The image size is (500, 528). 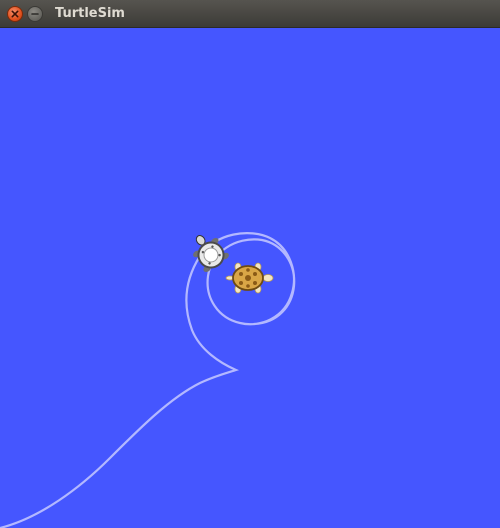 I want to click on turtle-grey, so click(x=208, y=251).